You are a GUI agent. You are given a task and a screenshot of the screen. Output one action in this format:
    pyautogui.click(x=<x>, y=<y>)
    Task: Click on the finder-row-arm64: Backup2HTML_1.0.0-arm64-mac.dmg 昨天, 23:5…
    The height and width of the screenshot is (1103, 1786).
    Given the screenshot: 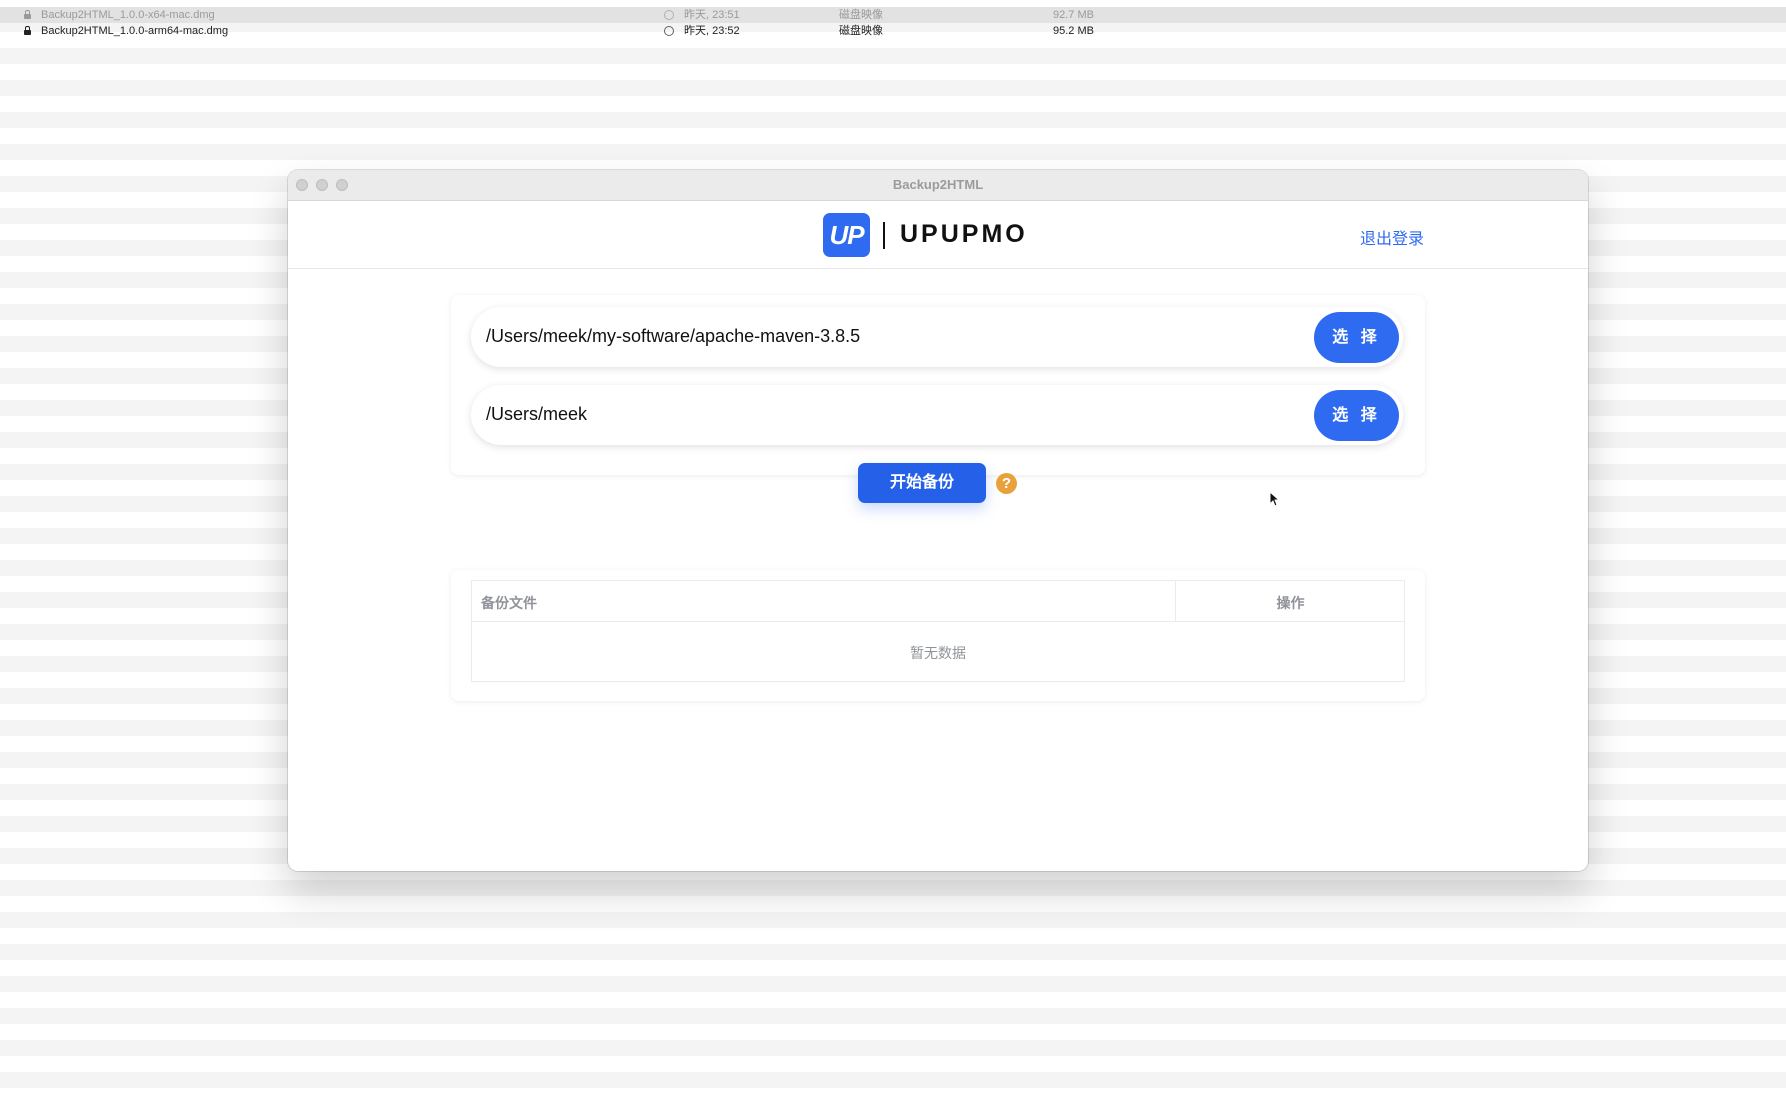 What is the action you would take?
    pyautogui.click(x=893, y=31)
    